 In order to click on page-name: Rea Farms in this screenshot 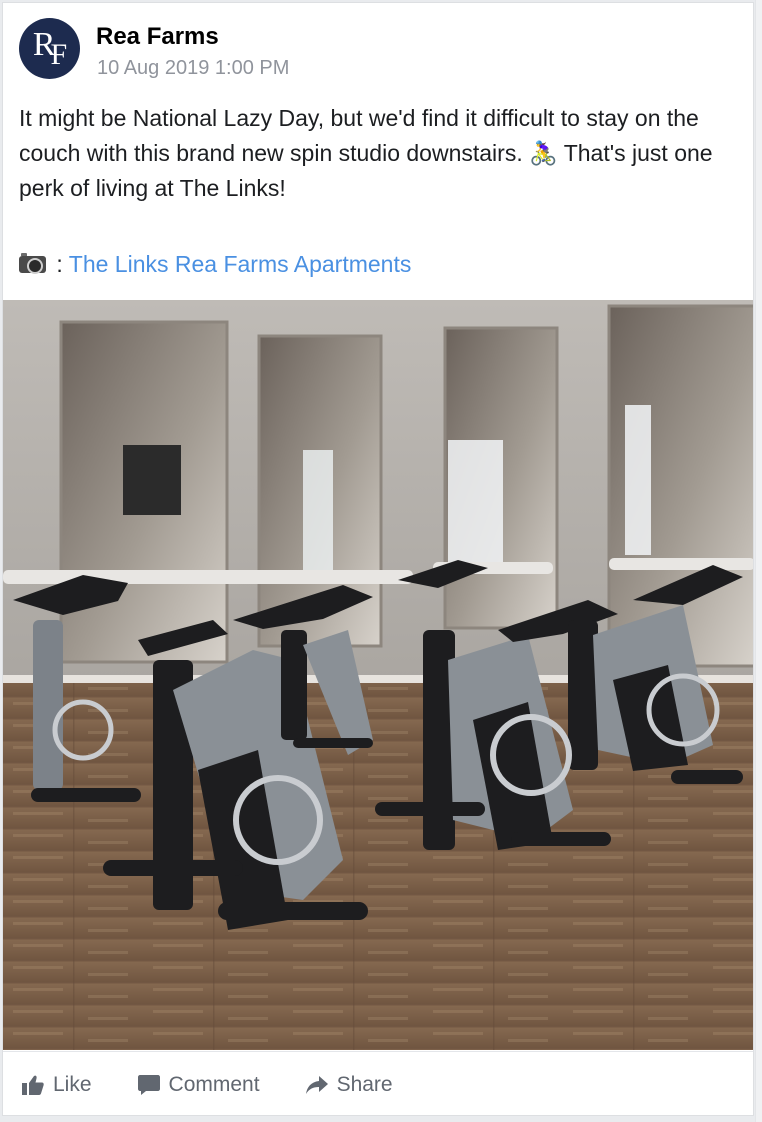, I will do `click(157, 37)`.